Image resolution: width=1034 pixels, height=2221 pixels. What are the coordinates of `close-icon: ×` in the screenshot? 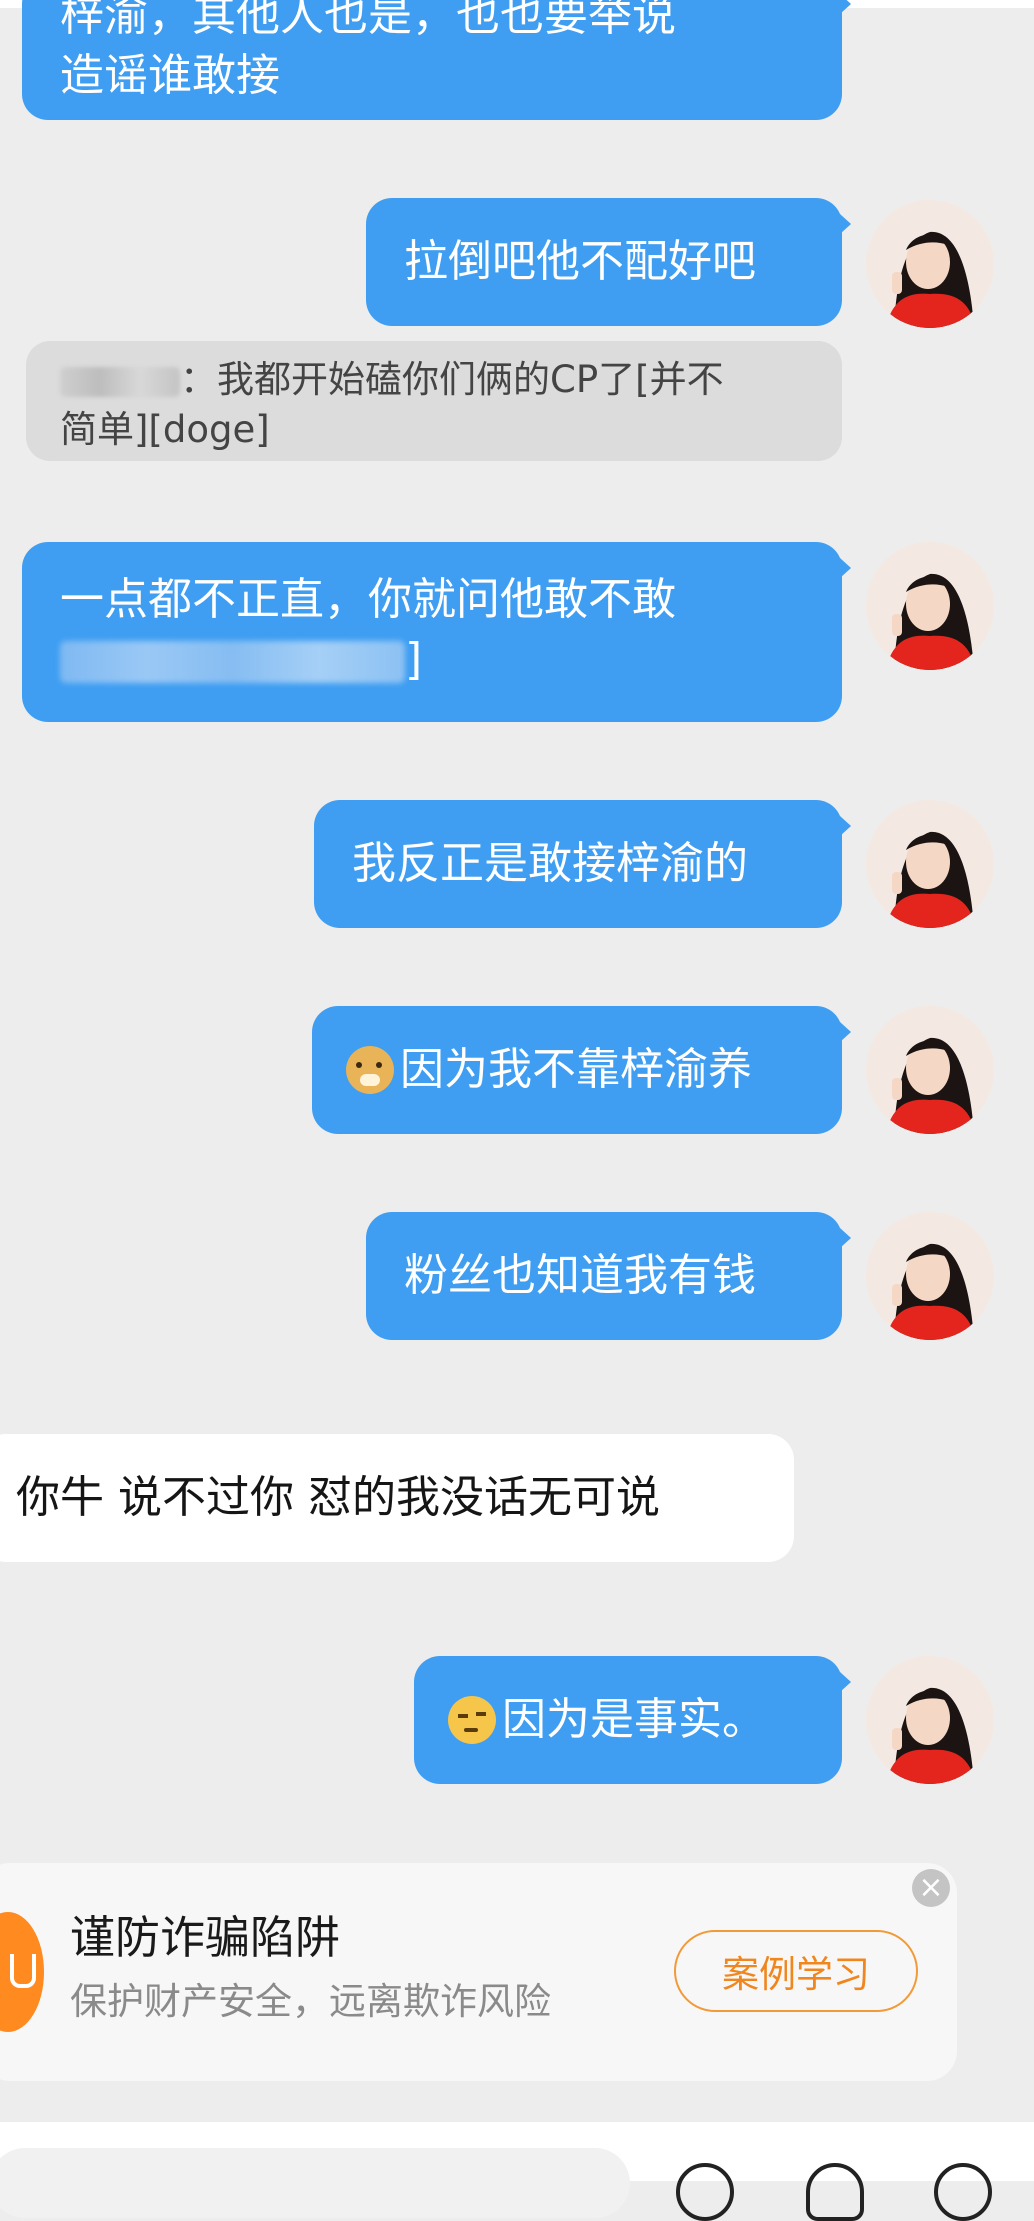 It's located at (931, 1888).